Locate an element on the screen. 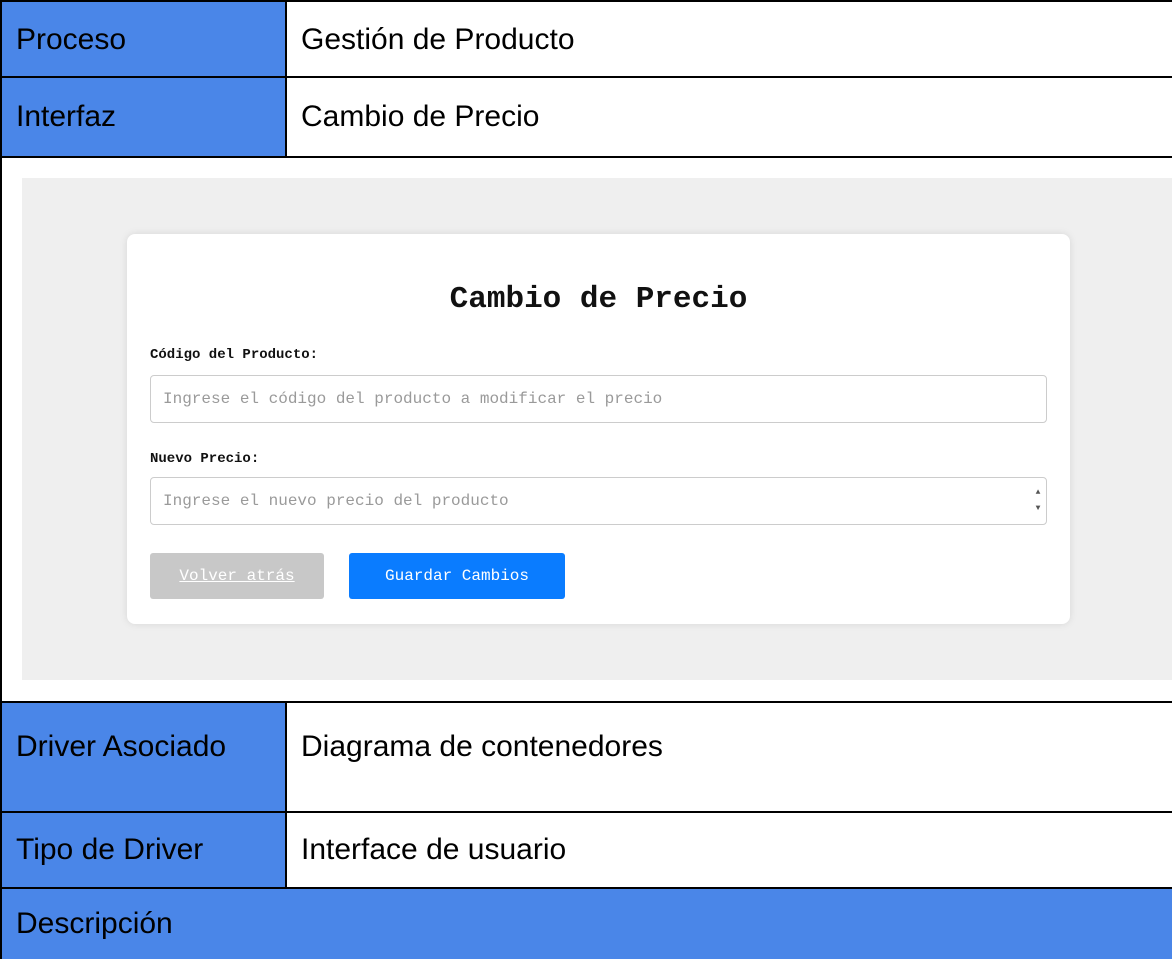 This screenshot has width=1172, height=959. save-changes-button: Guardar Cambios is located at coordinates (457, 576).